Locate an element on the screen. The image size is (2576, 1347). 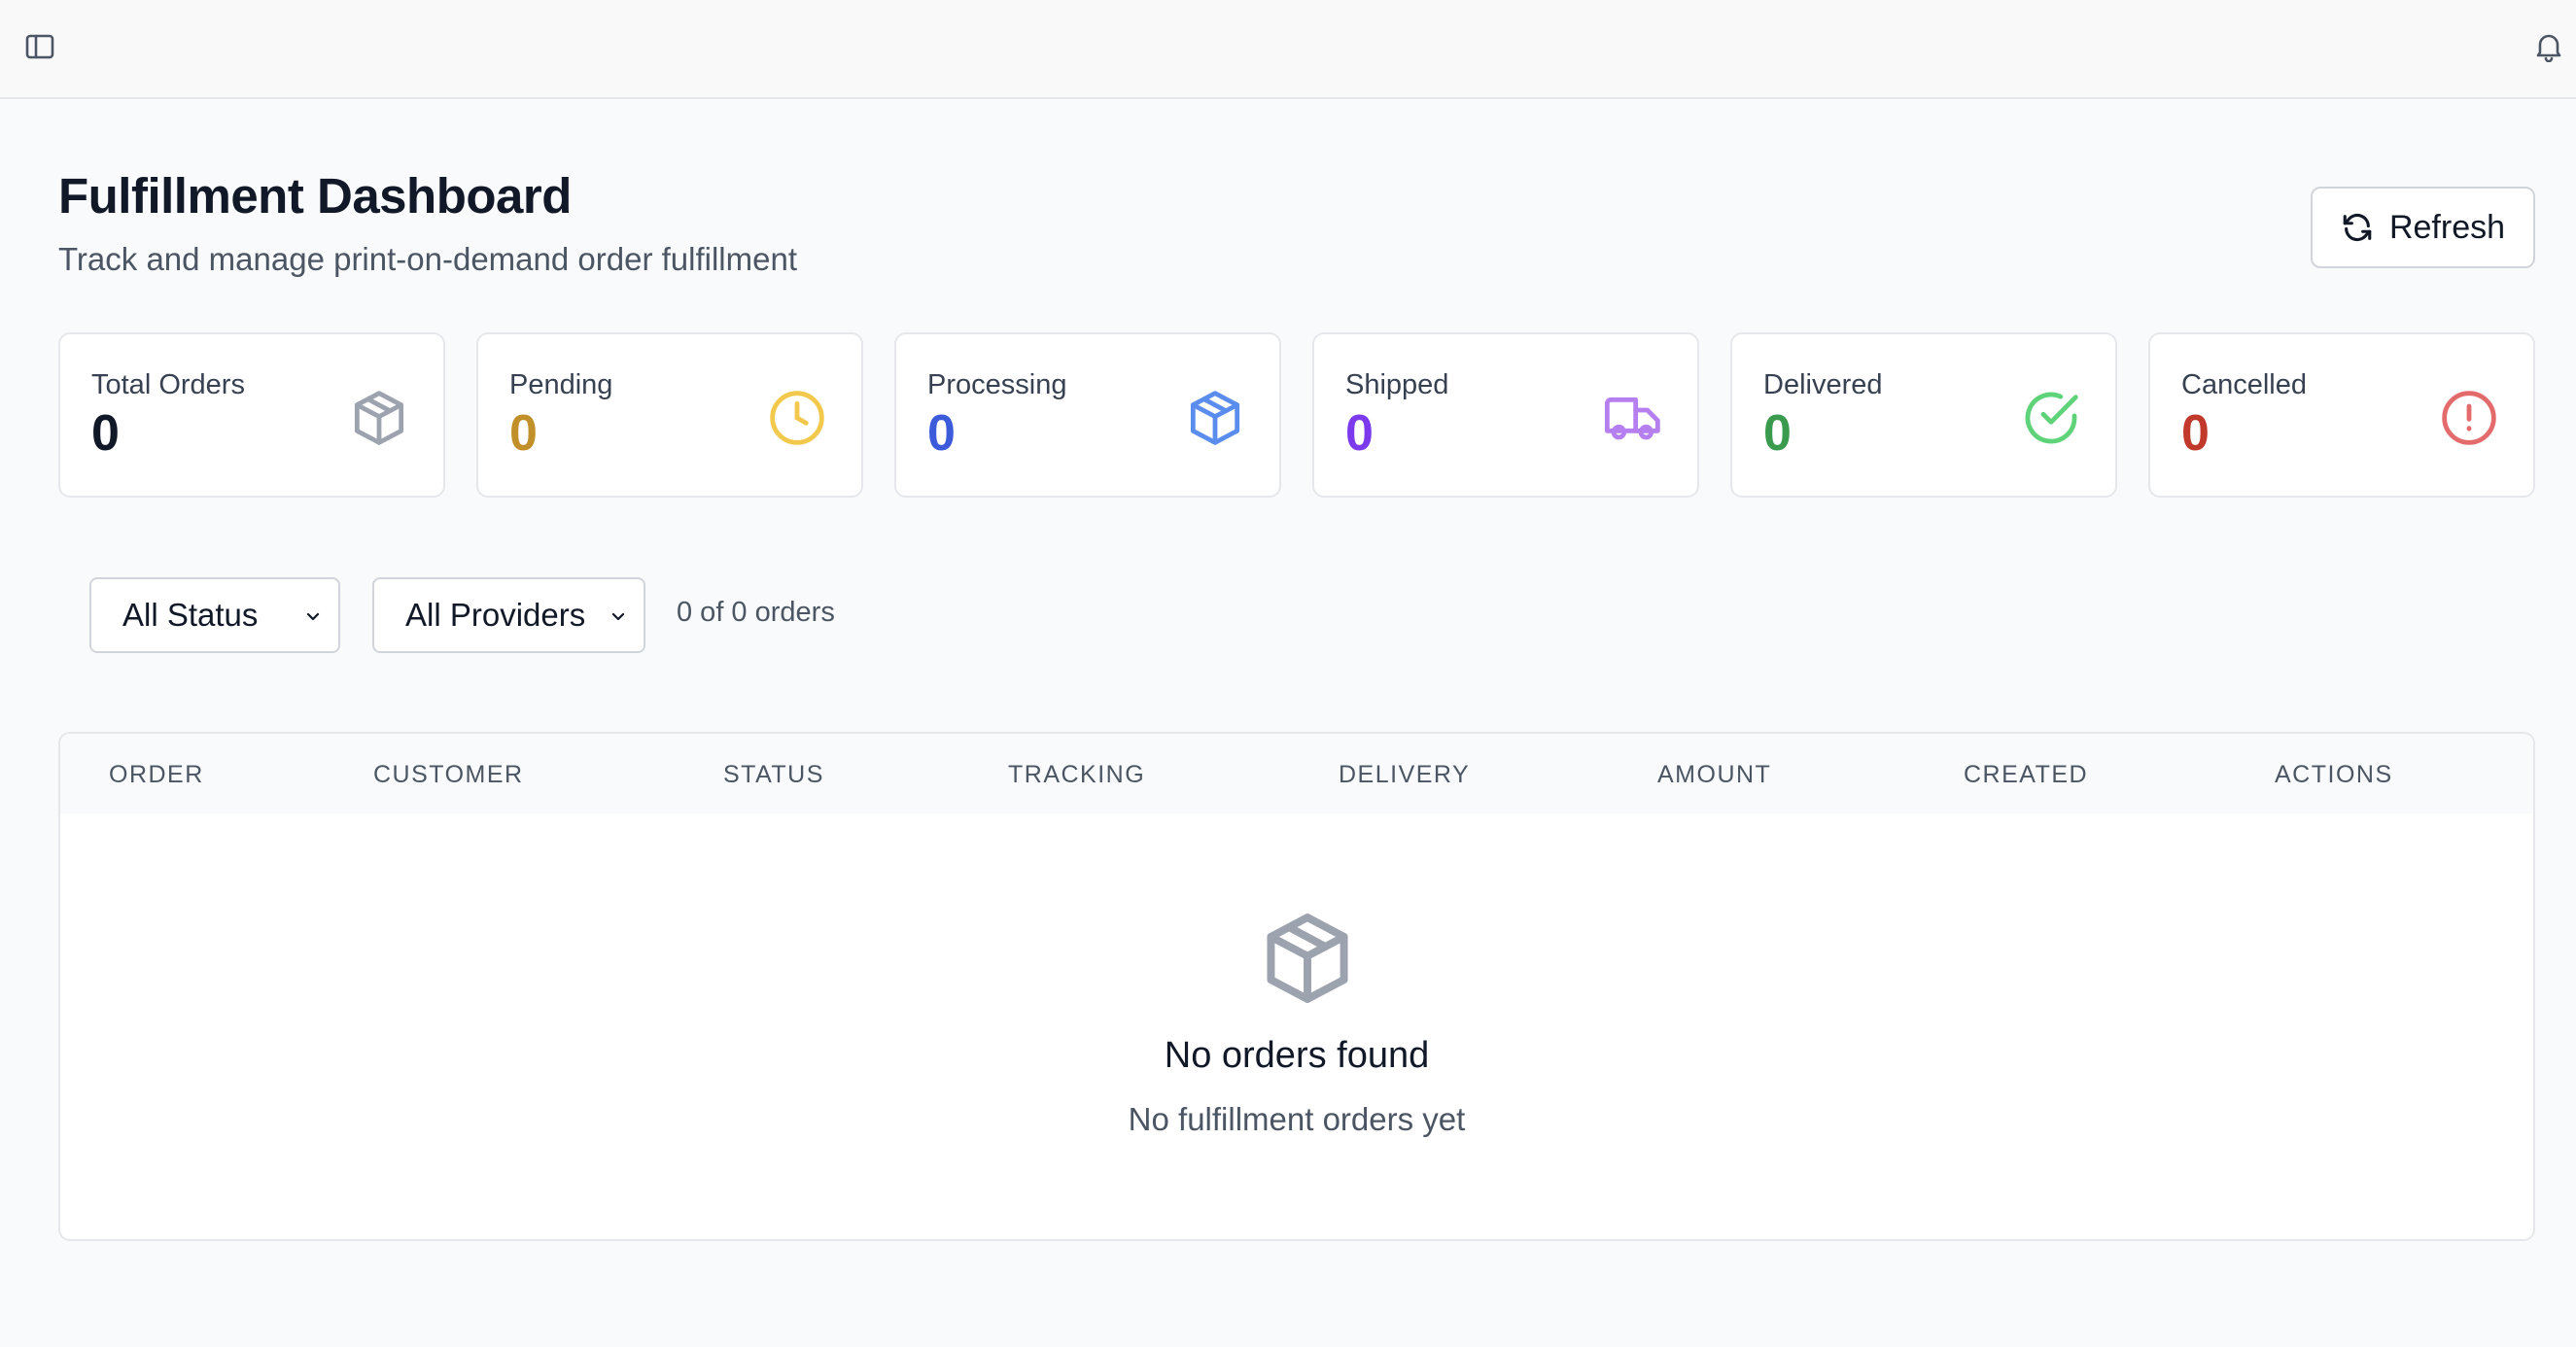
stat-card-total-orders: Total Orders 0 is located at coordinates (251, 415).